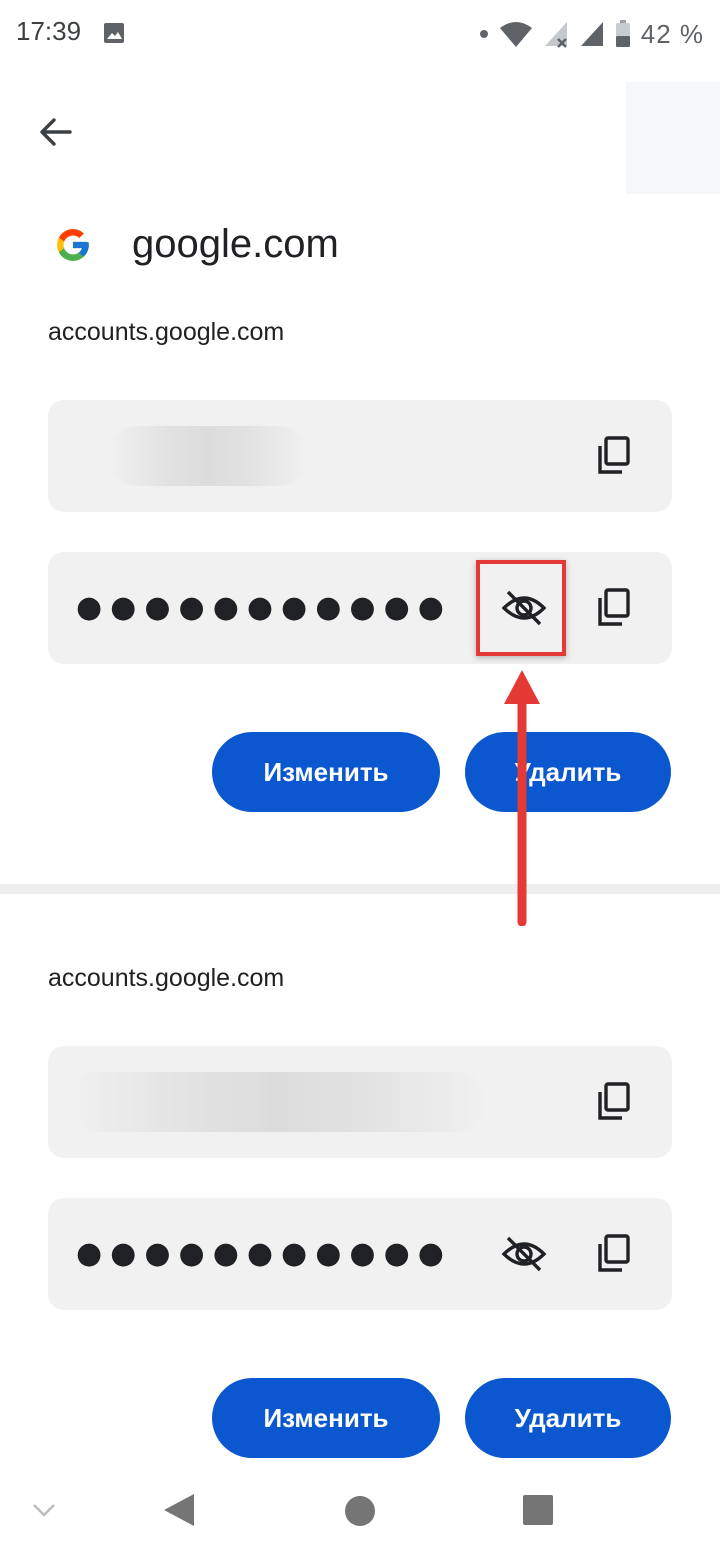  I want to click on chevron-down-icon, so click(44, 1510).